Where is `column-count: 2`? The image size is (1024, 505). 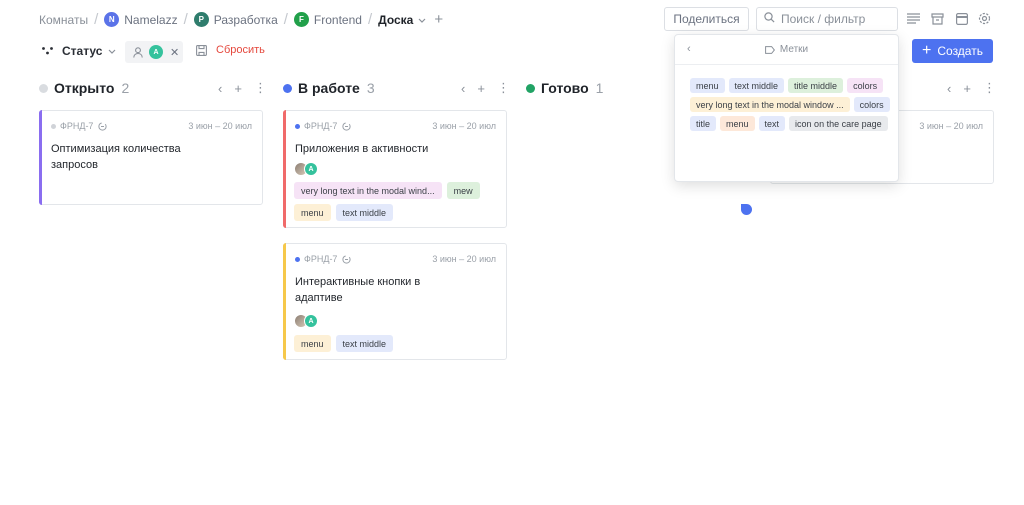
column-count: 2 is located at coordinates (125, 88).